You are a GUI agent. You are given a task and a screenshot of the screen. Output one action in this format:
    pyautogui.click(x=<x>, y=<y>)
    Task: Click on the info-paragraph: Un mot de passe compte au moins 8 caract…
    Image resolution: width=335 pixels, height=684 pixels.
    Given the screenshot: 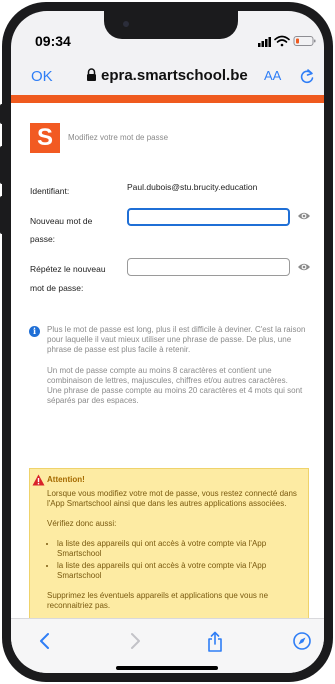 What is the action you would take?
    pyautogui.click(x=167, y=375)
    